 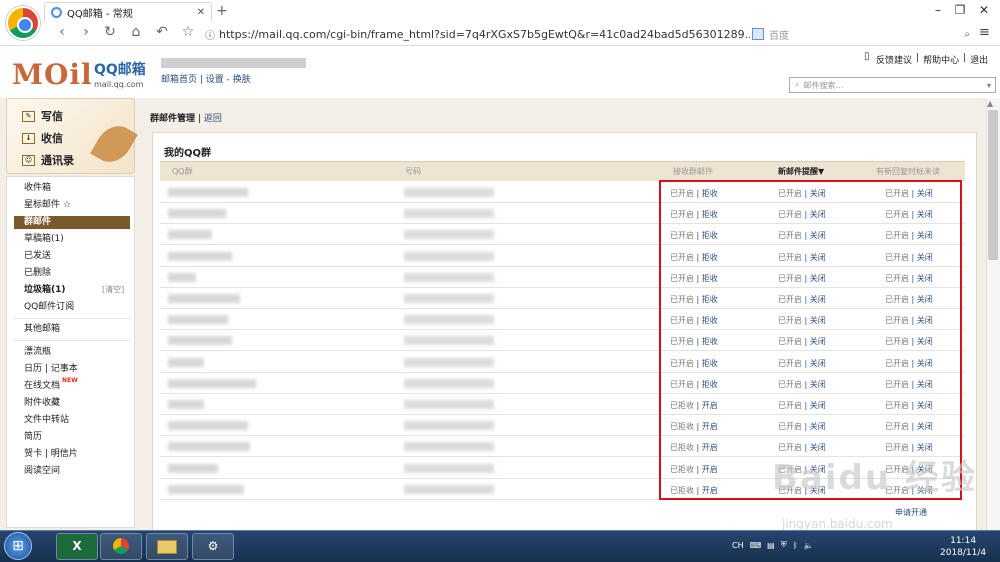 What do you see at coordinates (72, 222) in the screenshot?
I see `sidebar-item-group-mail: 群邮件` at bounding box center [72, 222].